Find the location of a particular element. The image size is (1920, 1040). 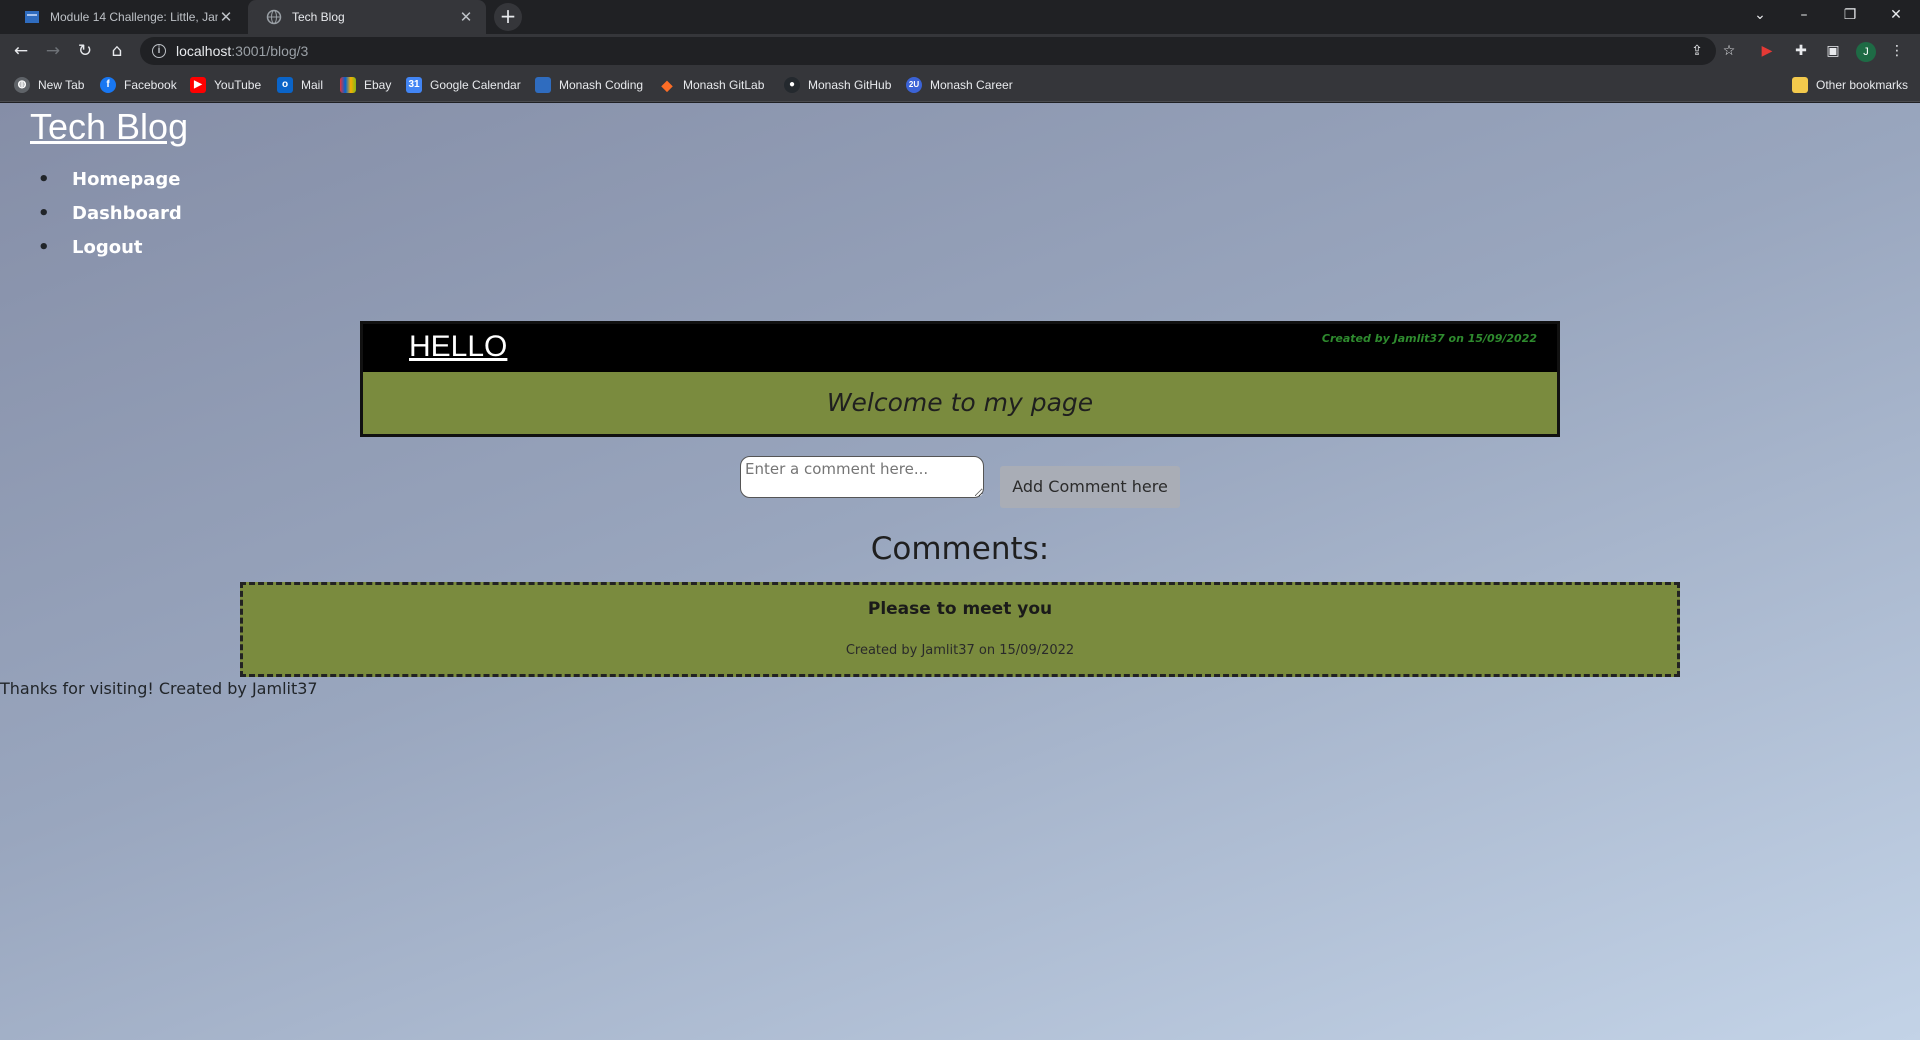

youtube-icon: ▶ is located at coordinates (198, 85).